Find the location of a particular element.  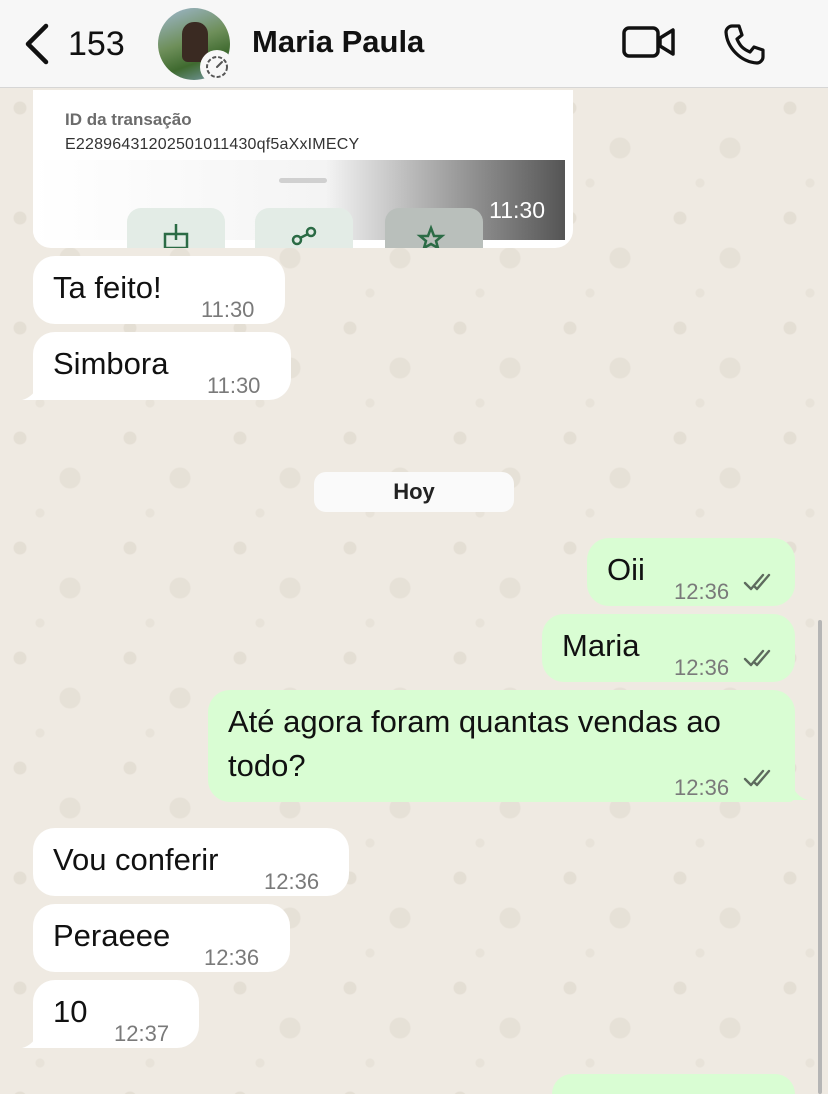

message-text-line-1: Até agora foram quantas vendas ao is located at coordinates (474, 721).